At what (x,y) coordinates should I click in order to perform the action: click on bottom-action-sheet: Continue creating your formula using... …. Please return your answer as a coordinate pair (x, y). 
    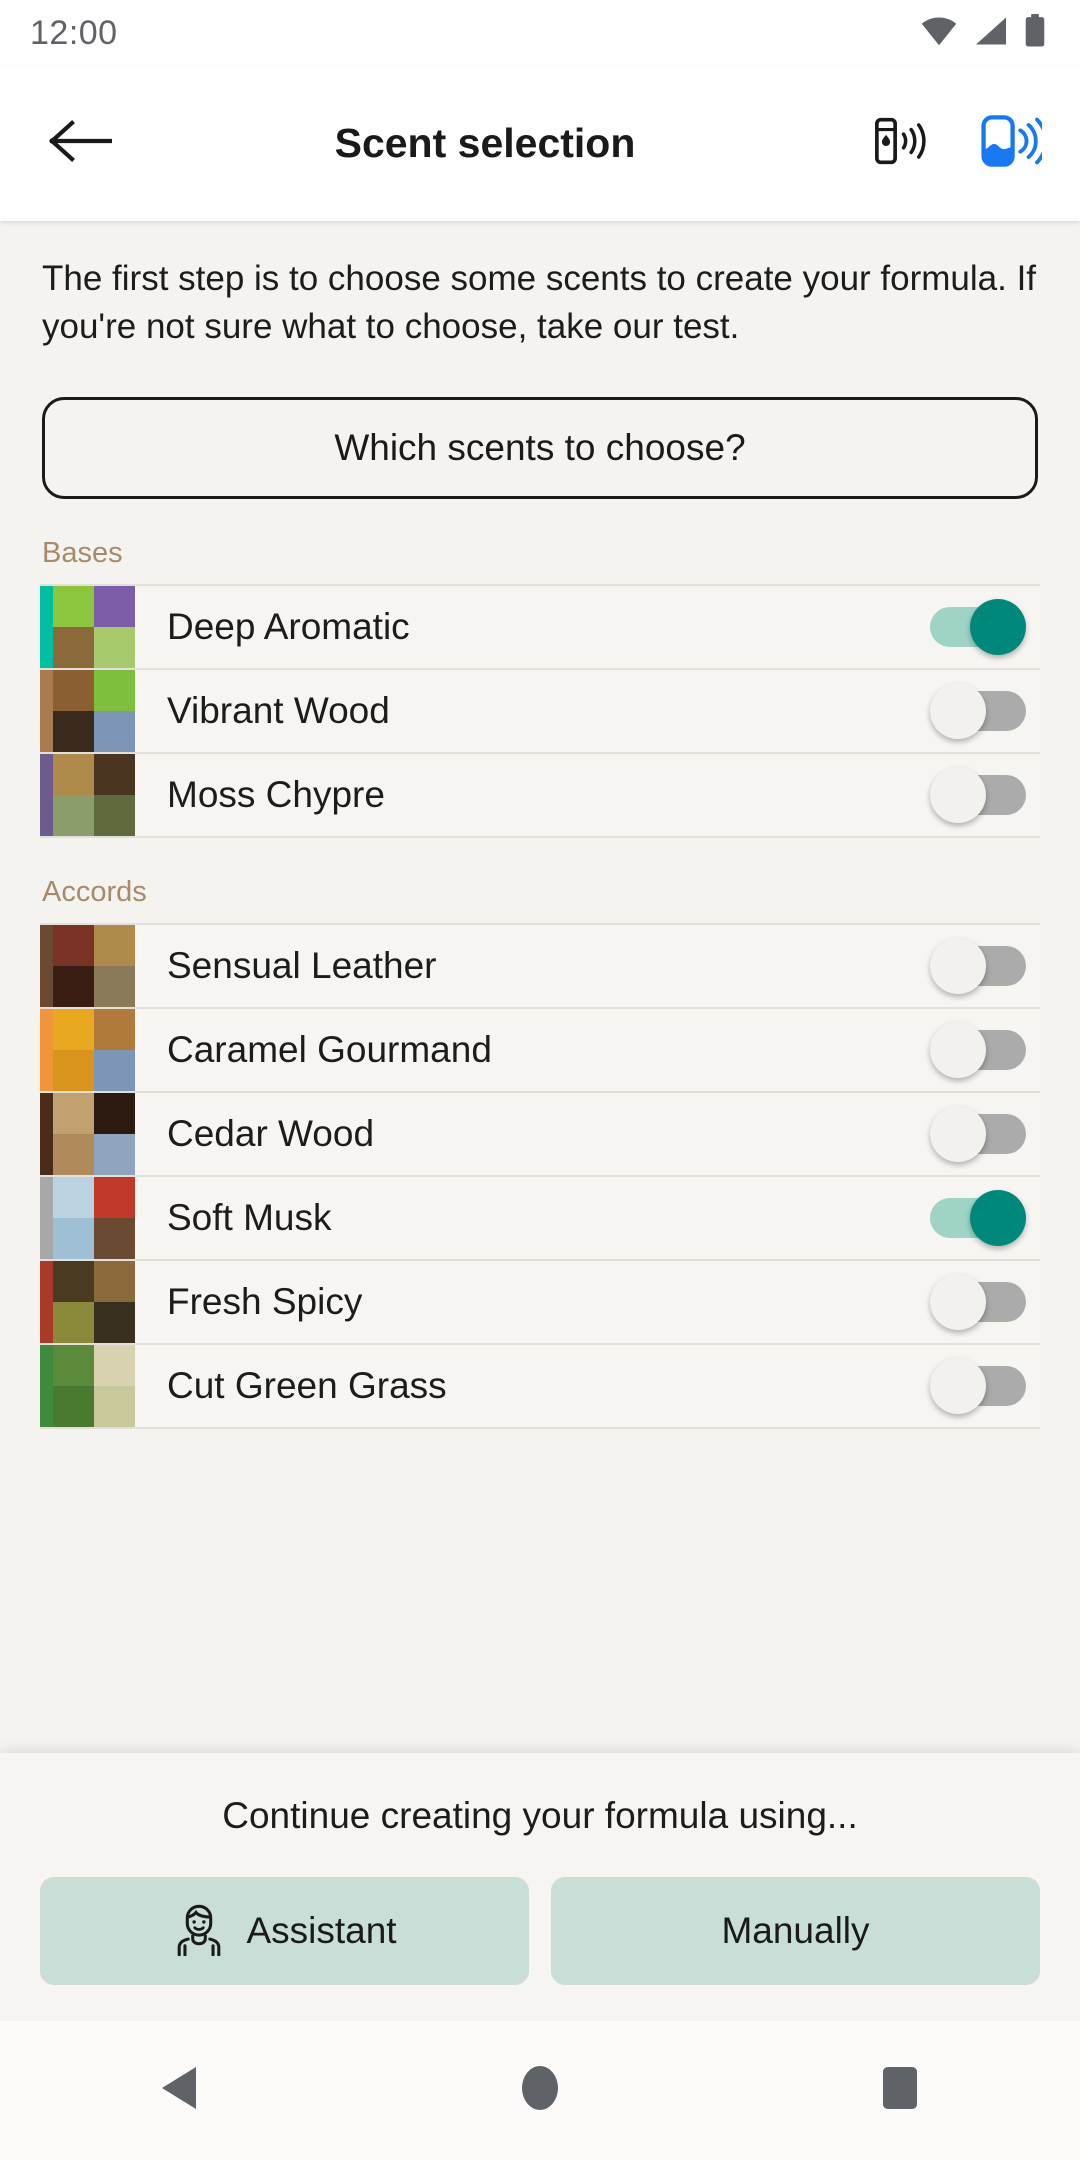
    Looking at the image, I should click on (540, 1887).